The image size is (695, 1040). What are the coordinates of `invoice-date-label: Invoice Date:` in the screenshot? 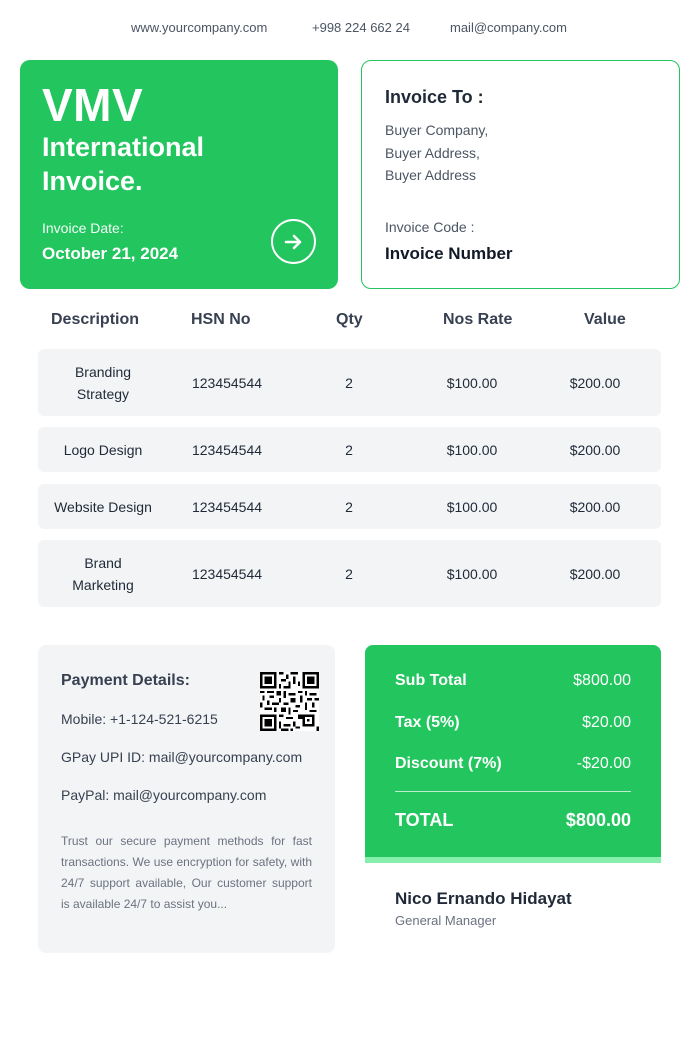 It's located at (83, 228).